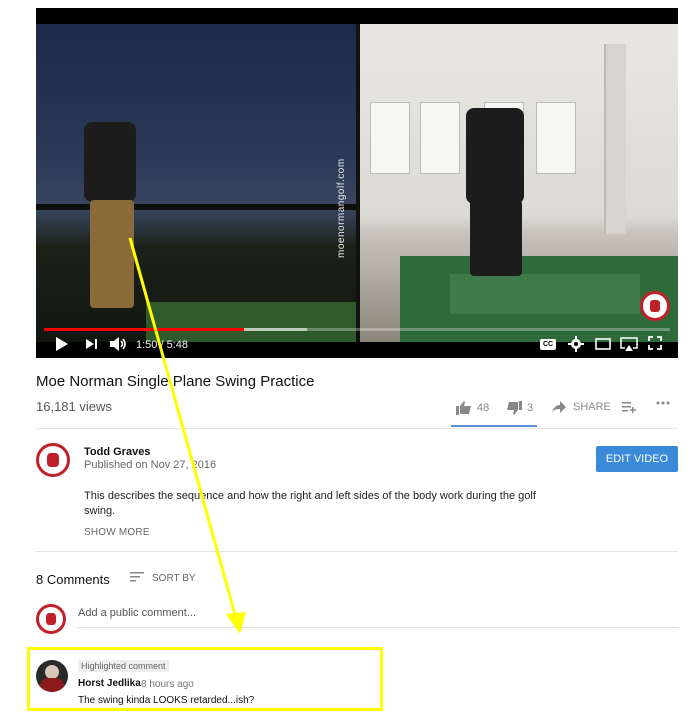  Describe the element at coordinates (275, 329) in the screenshot. I see `progress-buffered` at that location.